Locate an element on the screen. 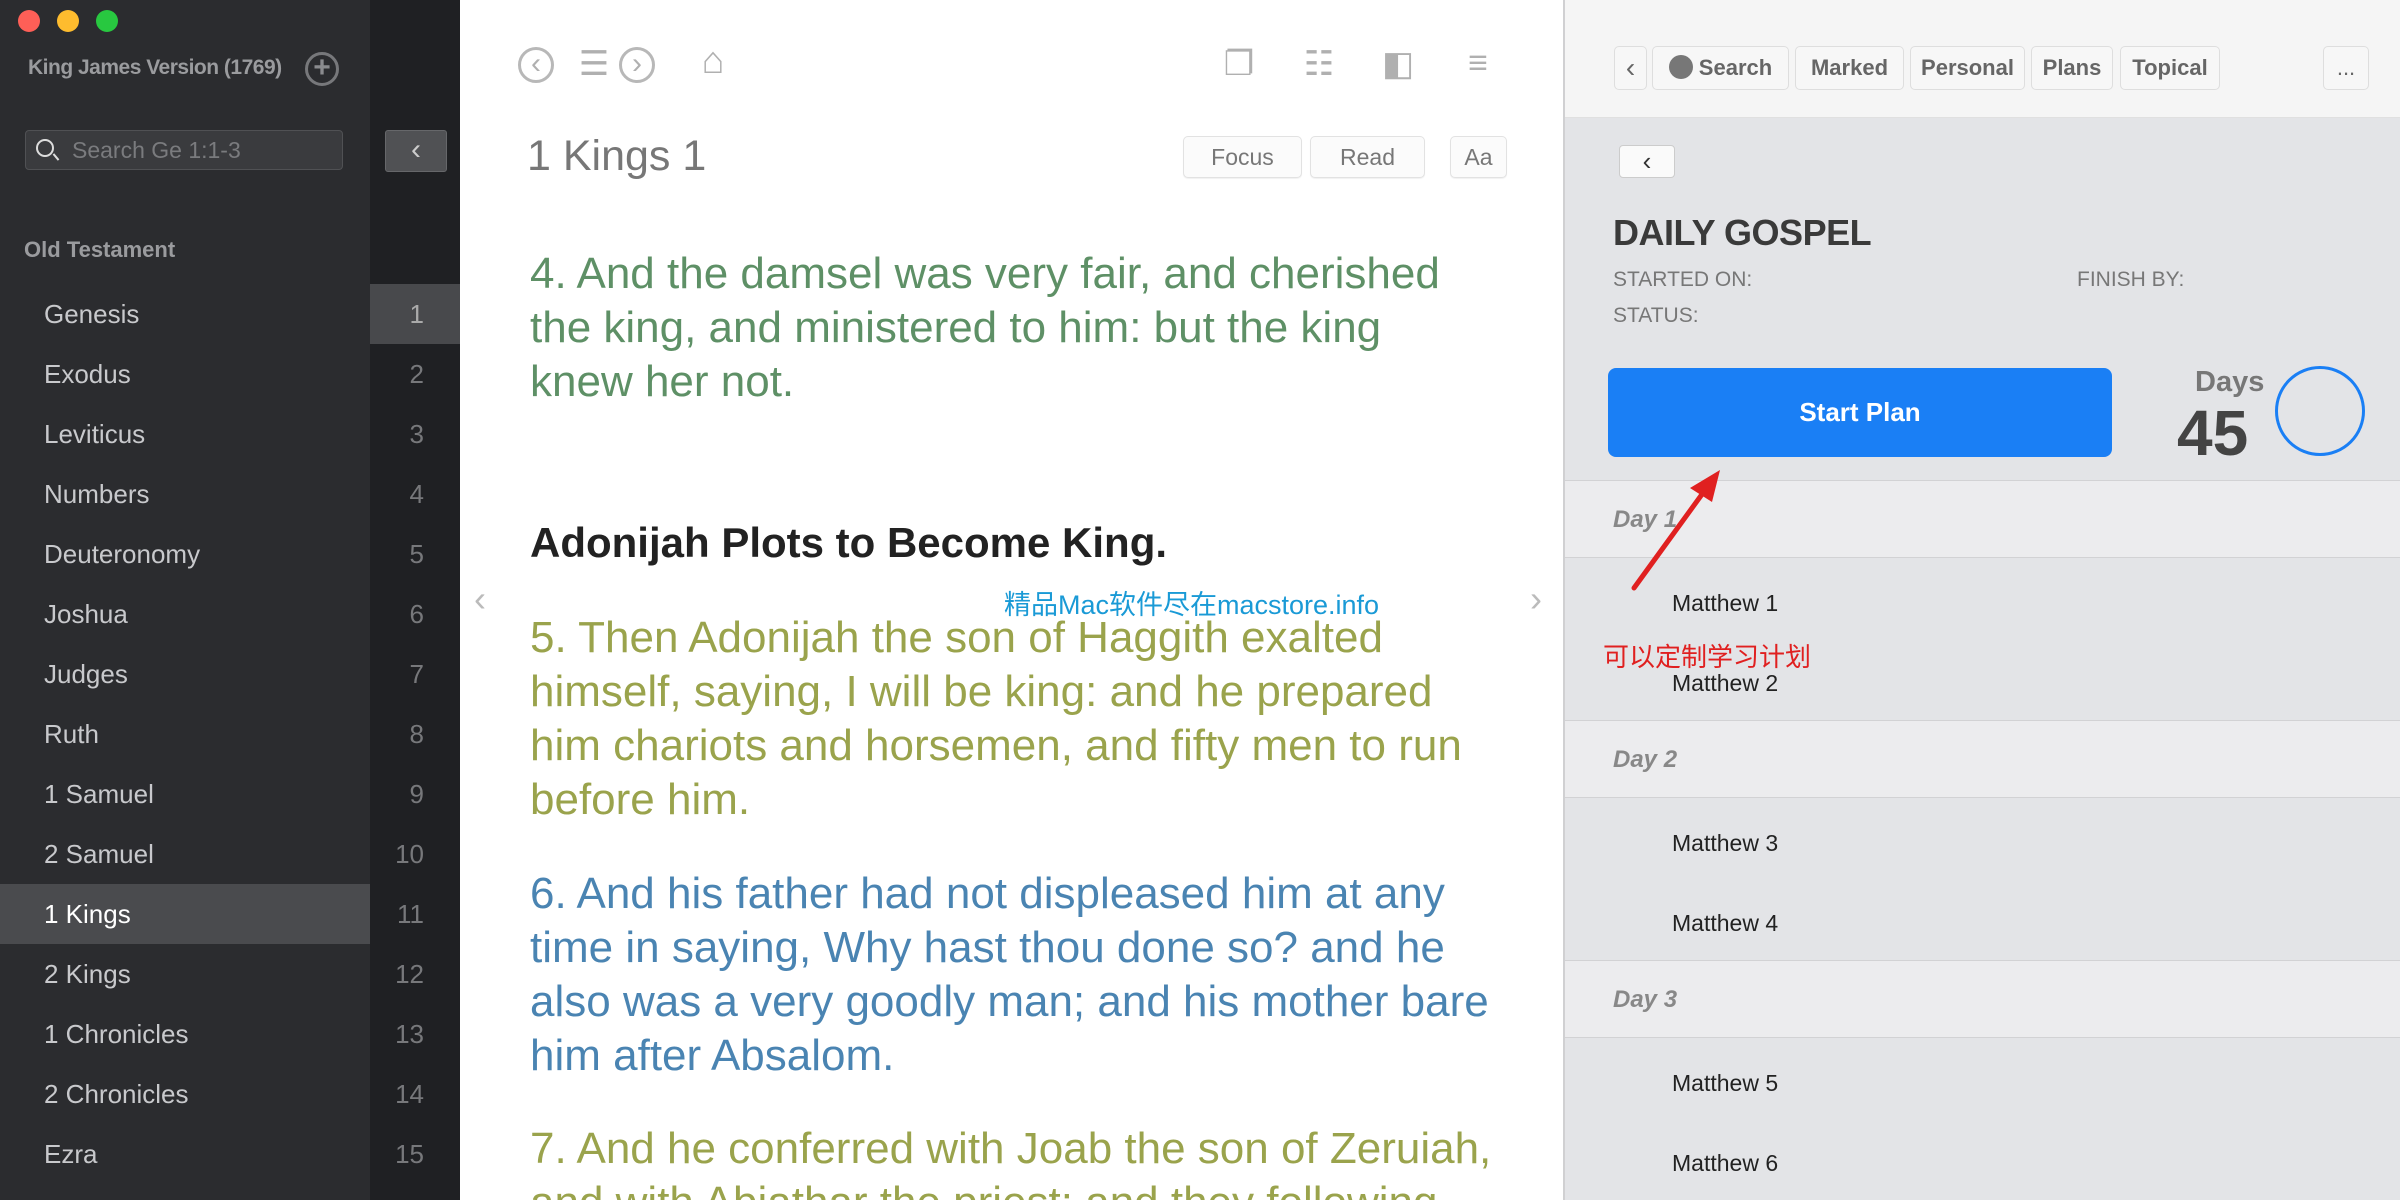 Image resolution: width=2400 pixels, height=1200 pixels. days-label: Days is located at coordinates (2230, 382).